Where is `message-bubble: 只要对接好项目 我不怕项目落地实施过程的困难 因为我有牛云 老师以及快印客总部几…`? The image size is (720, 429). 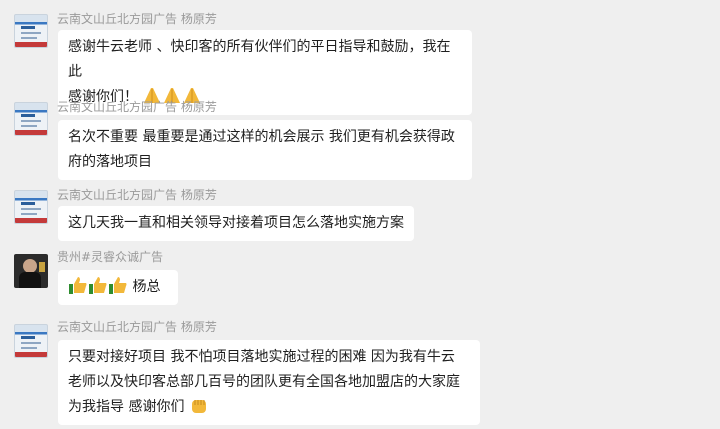
message-bubble: 只要对接好项目 我不怕项目落地实施过程的困难 因为我有牛云 老师以及快印客总部几… is located at coordinates (269, 382).